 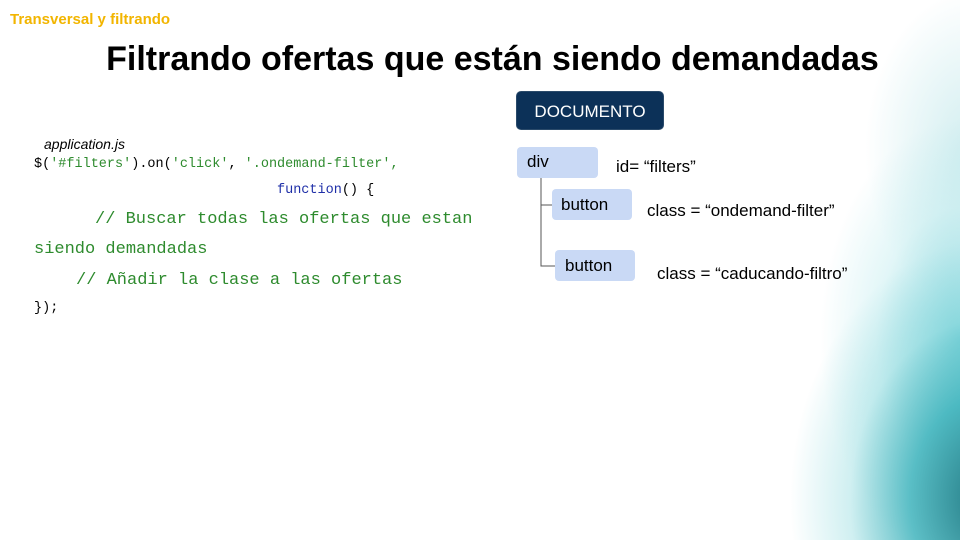 I want to click on section-label: Transversal y filtrando, so click(x=90, y=19).